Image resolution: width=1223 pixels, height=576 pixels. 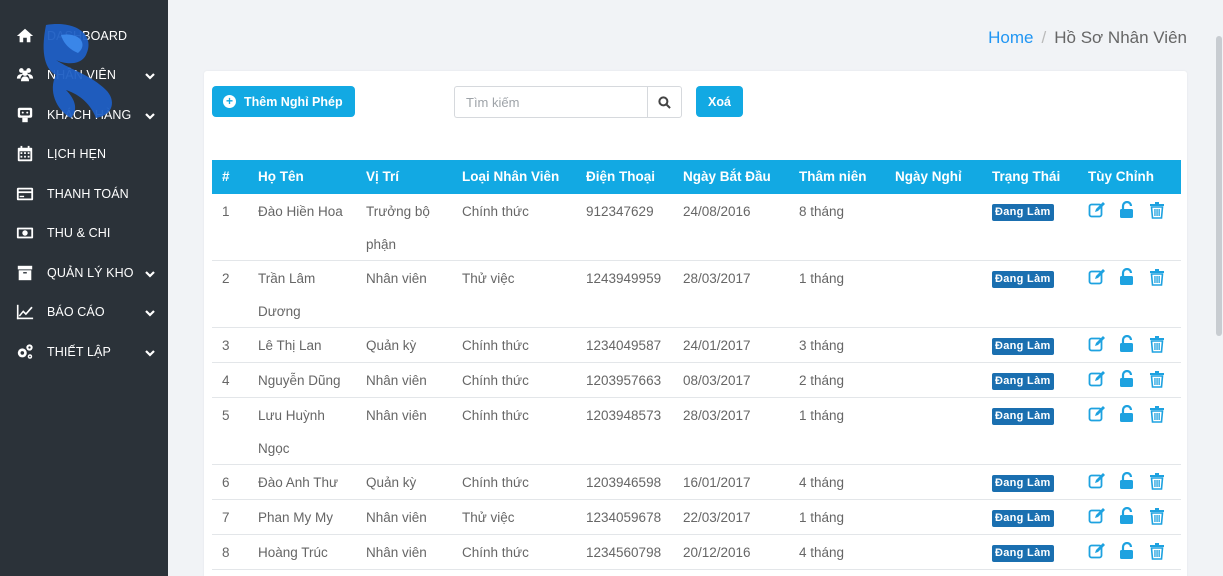 I want to click on cell-position: Trưởng bộ phận, so click(x=398, y=228).